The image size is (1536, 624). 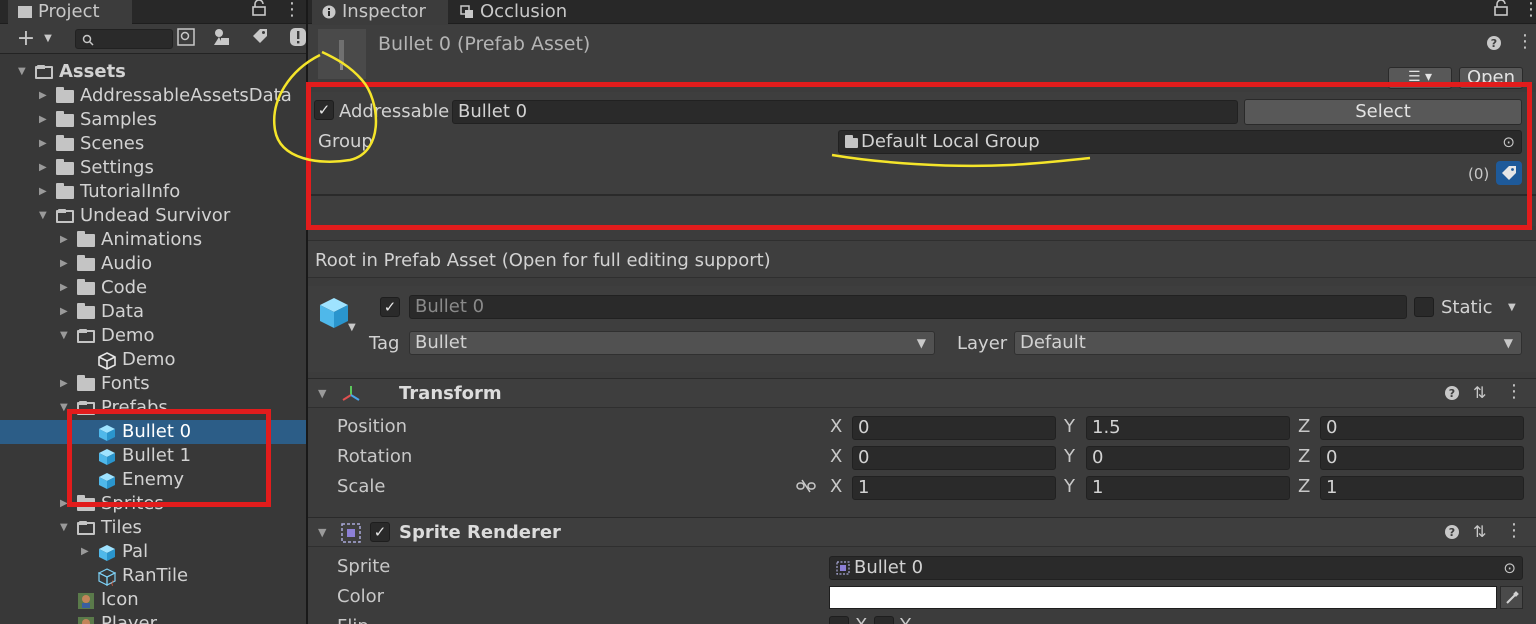 I want to click on tree-item: ▼ Tiles, so click(x=153, y=528).